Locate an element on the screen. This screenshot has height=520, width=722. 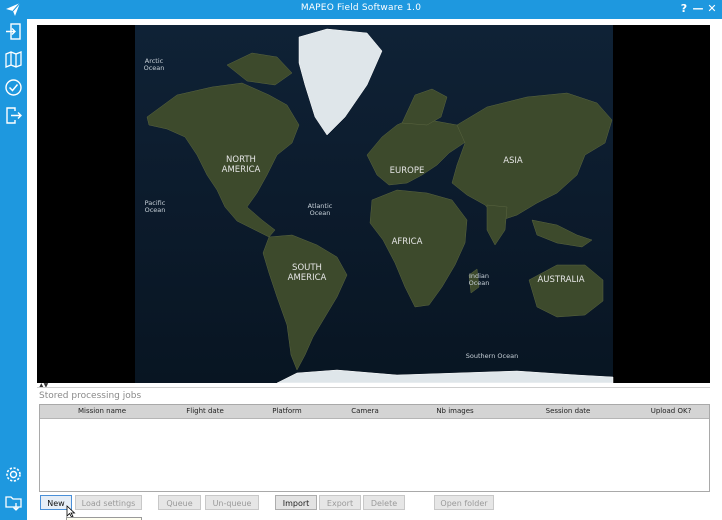
settings-gear-icon is located at coordinates (13, 474).